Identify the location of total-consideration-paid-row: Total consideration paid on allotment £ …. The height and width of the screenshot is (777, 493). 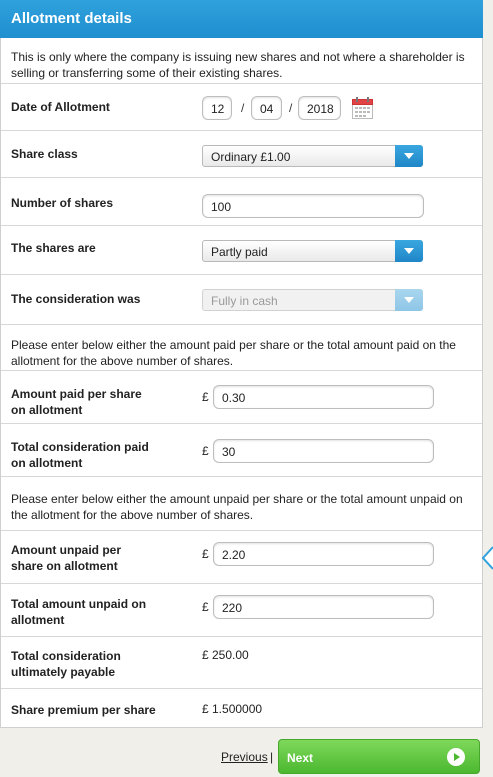
(241, 450).